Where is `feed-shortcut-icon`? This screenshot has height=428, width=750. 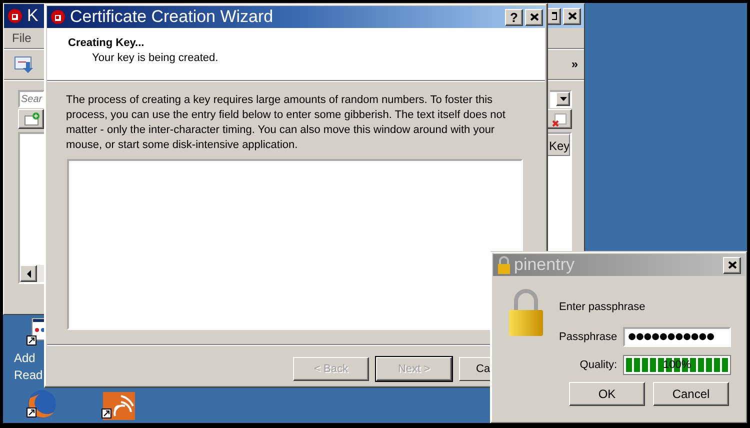 feed-shortcut-icon is located at coordinates (118, 407).